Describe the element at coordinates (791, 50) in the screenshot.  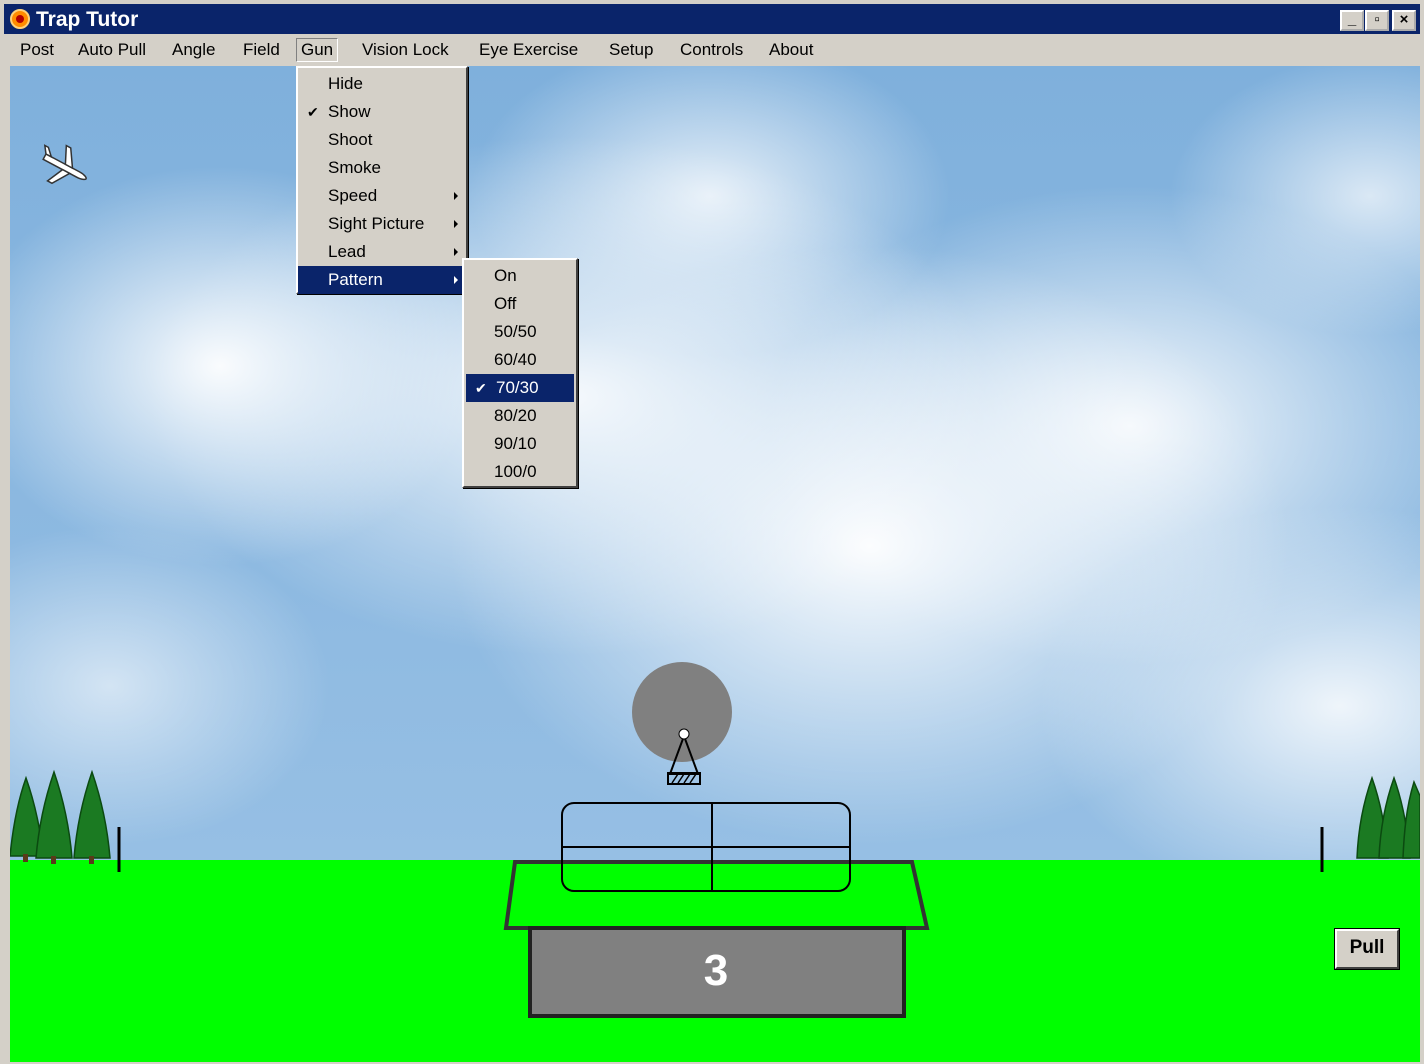
I see `menu-about: About` at that location.